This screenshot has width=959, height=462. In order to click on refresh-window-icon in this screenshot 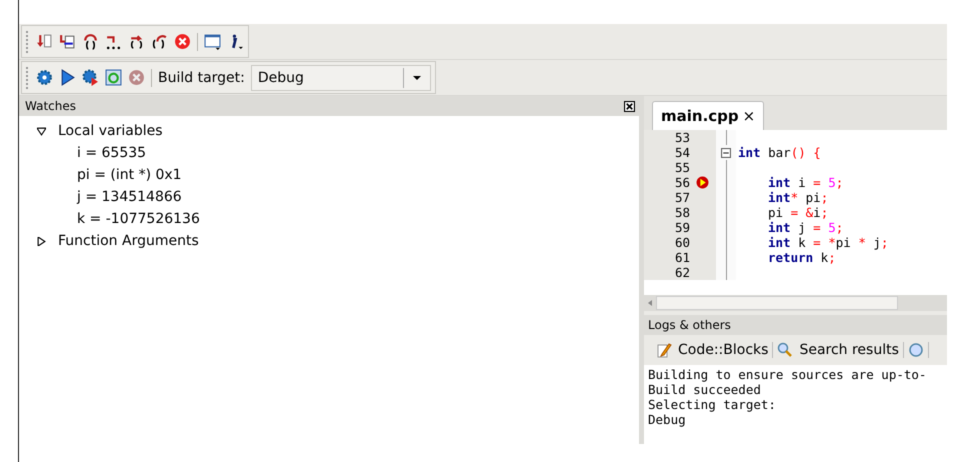, I will do `click(113, 77)`.